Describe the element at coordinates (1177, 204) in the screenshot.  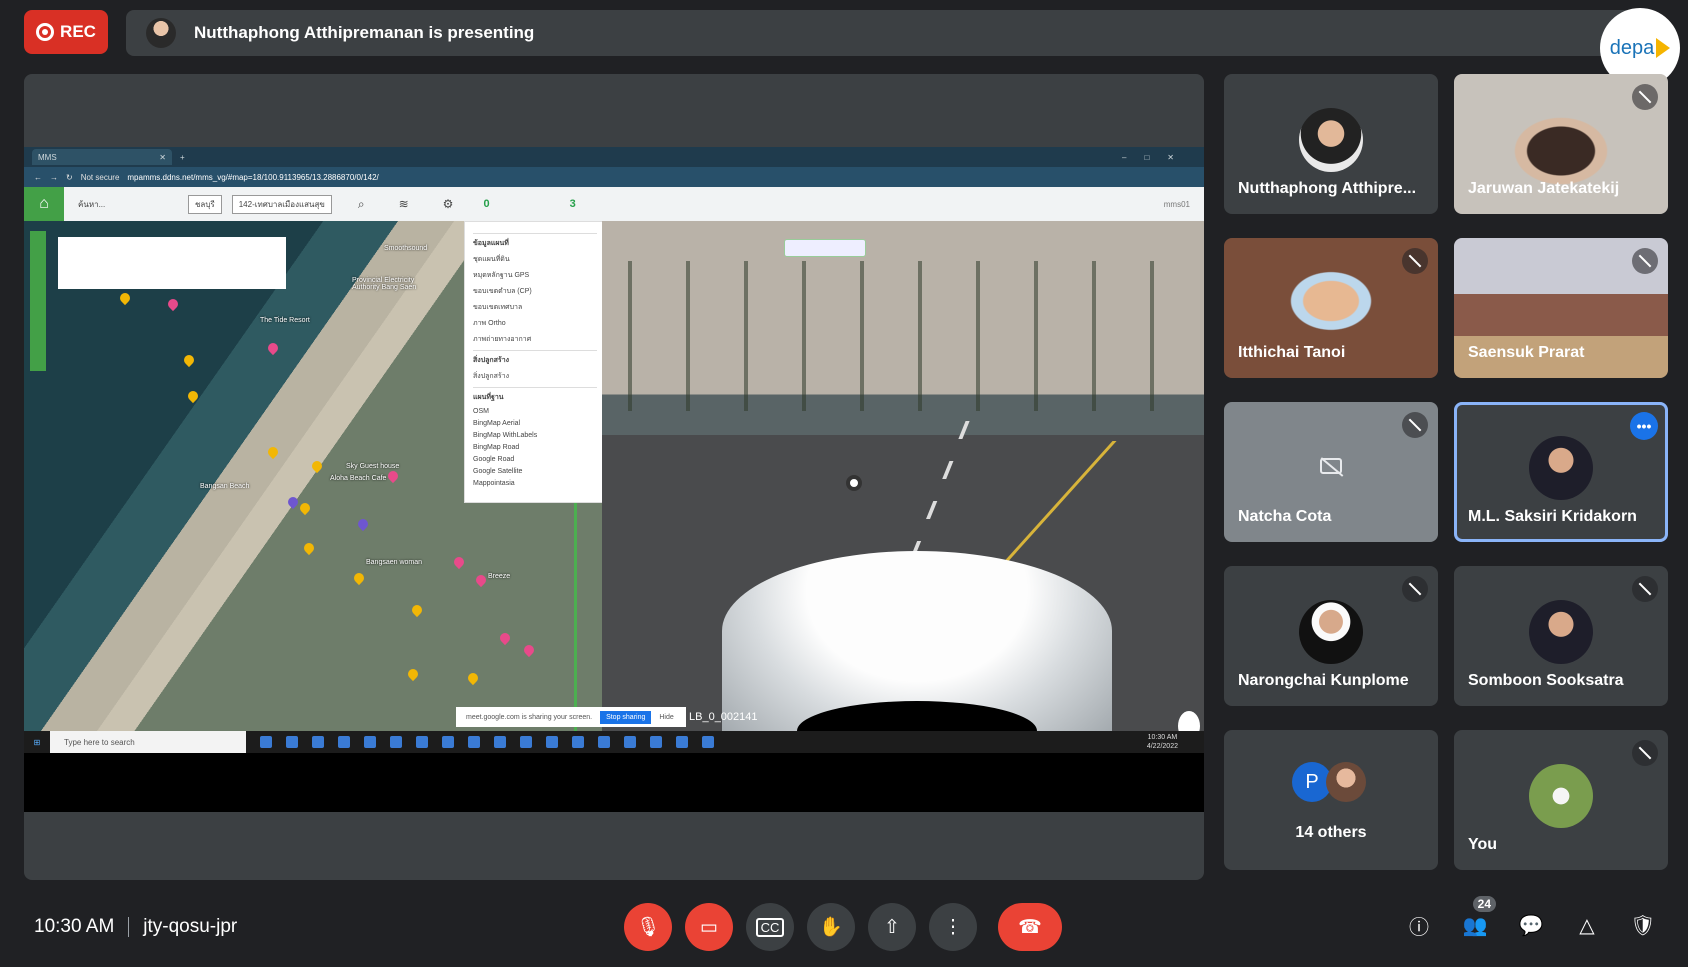
I see `app-user: mms01` at that location.